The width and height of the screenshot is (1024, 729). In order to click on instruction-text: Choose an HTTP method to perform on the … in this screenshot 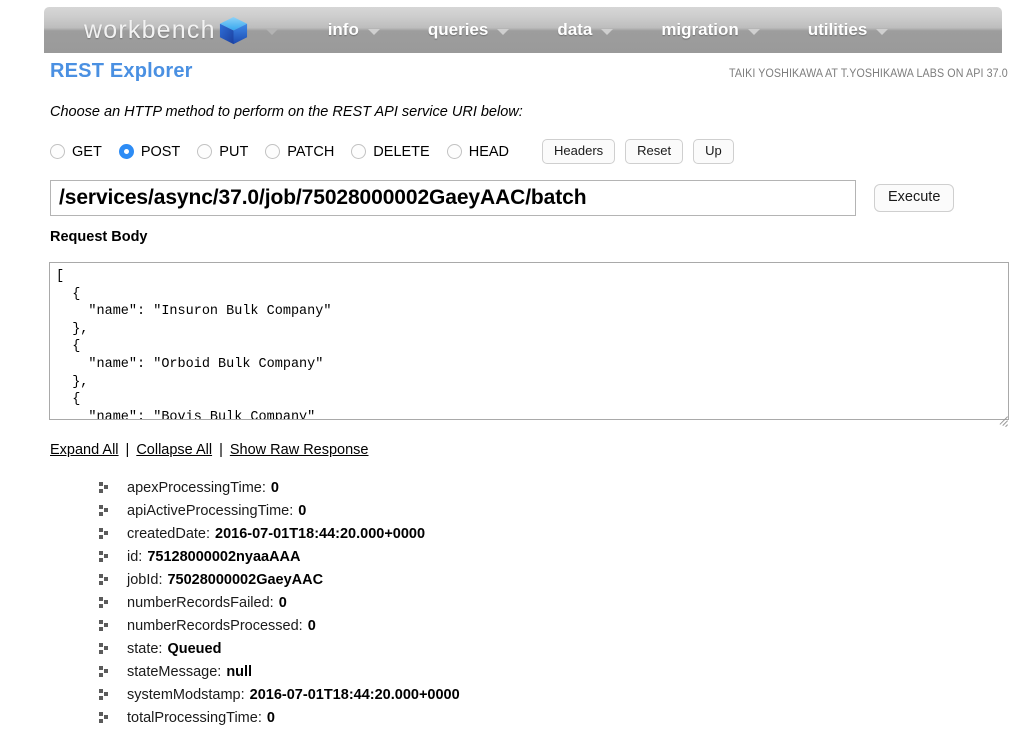, I will do `click(286, 112)`.